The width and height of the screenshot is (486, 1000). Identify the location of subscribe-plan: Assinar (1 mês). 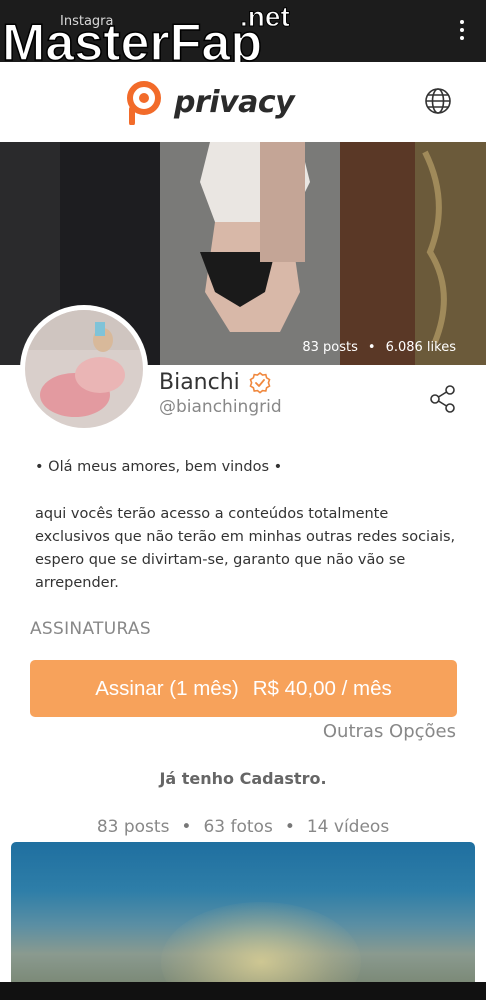
(167, 688).